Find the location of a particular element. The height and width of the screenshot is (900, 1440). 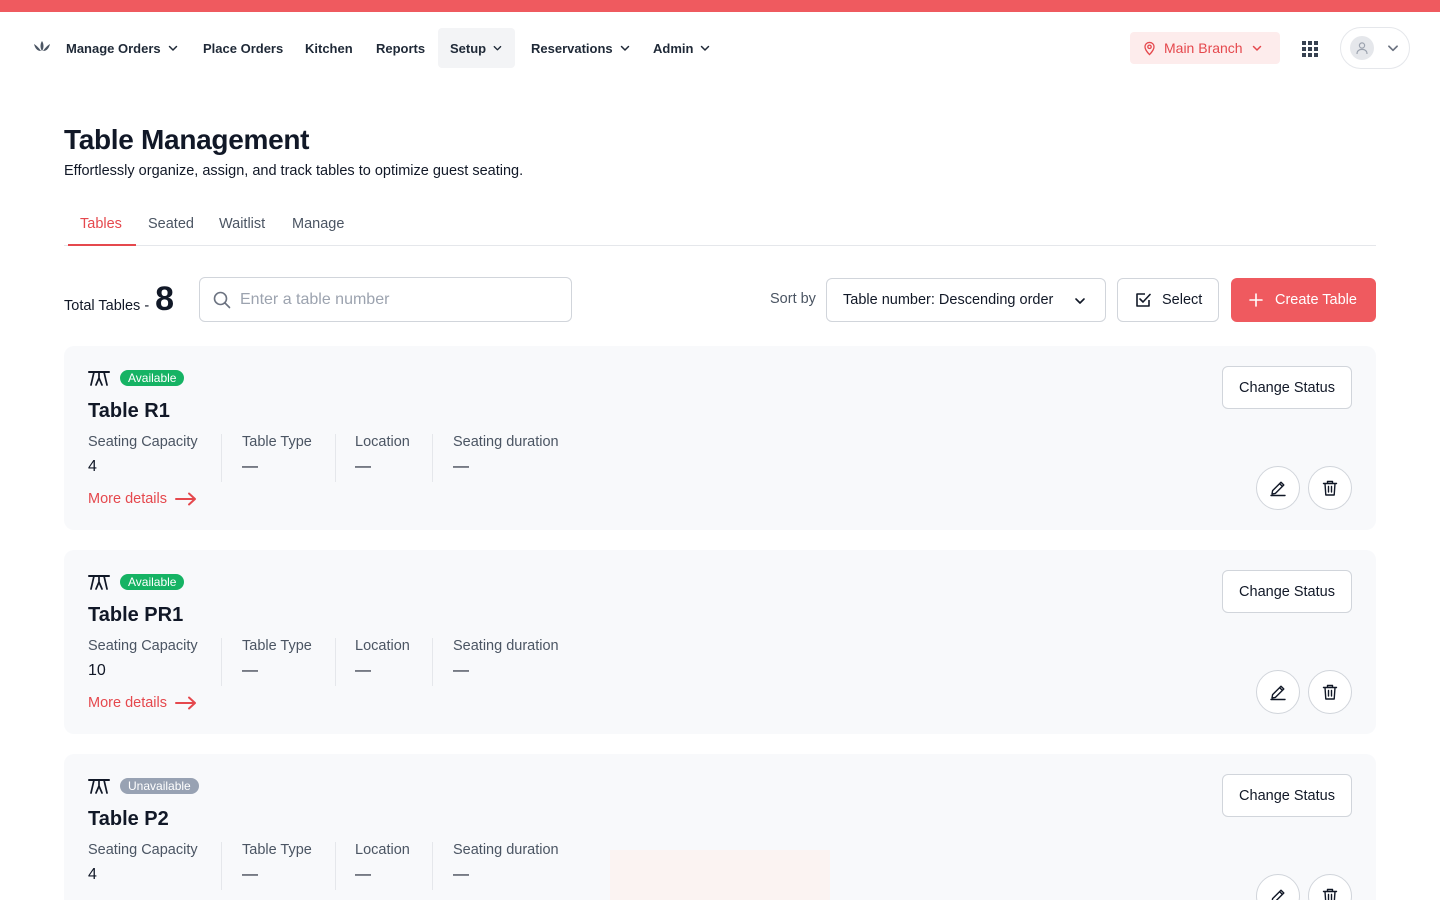

nav-reservations-label: Reservations is located at coordinates (572, 48).